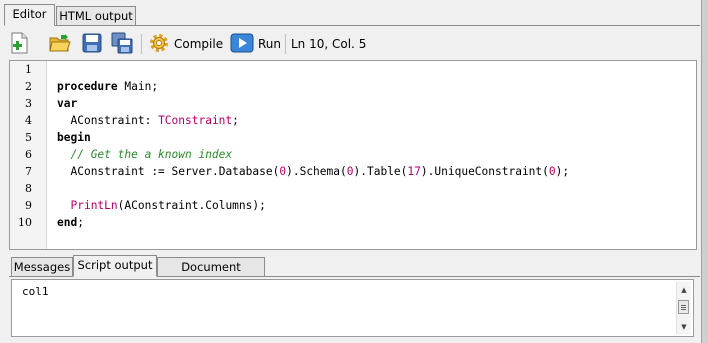  I want to click on code-line: var, so click(67, 103).